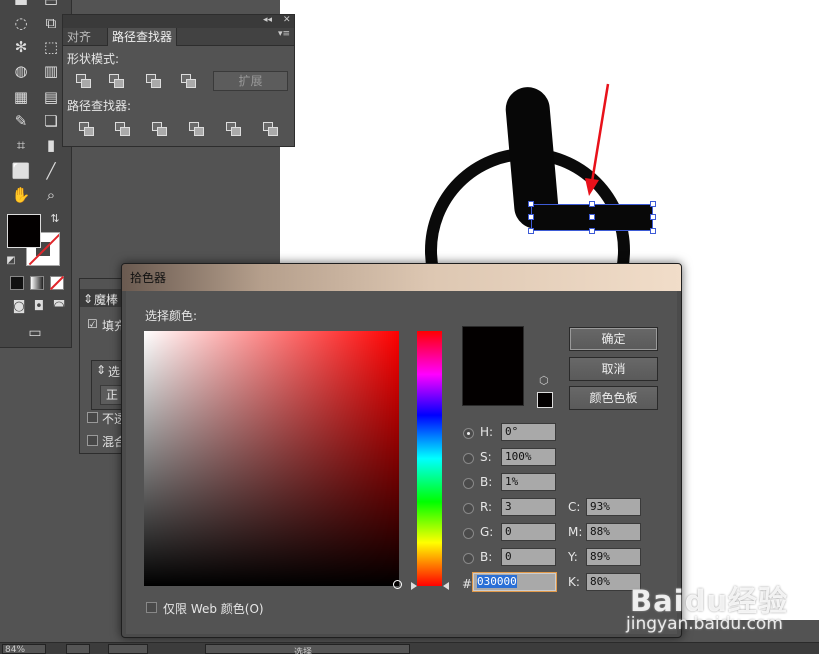 The height and width of the screenshot is (654, 819). Describe the element at coordinates (117, 81) in the screenshot. I see `minus-front-button` at that location.